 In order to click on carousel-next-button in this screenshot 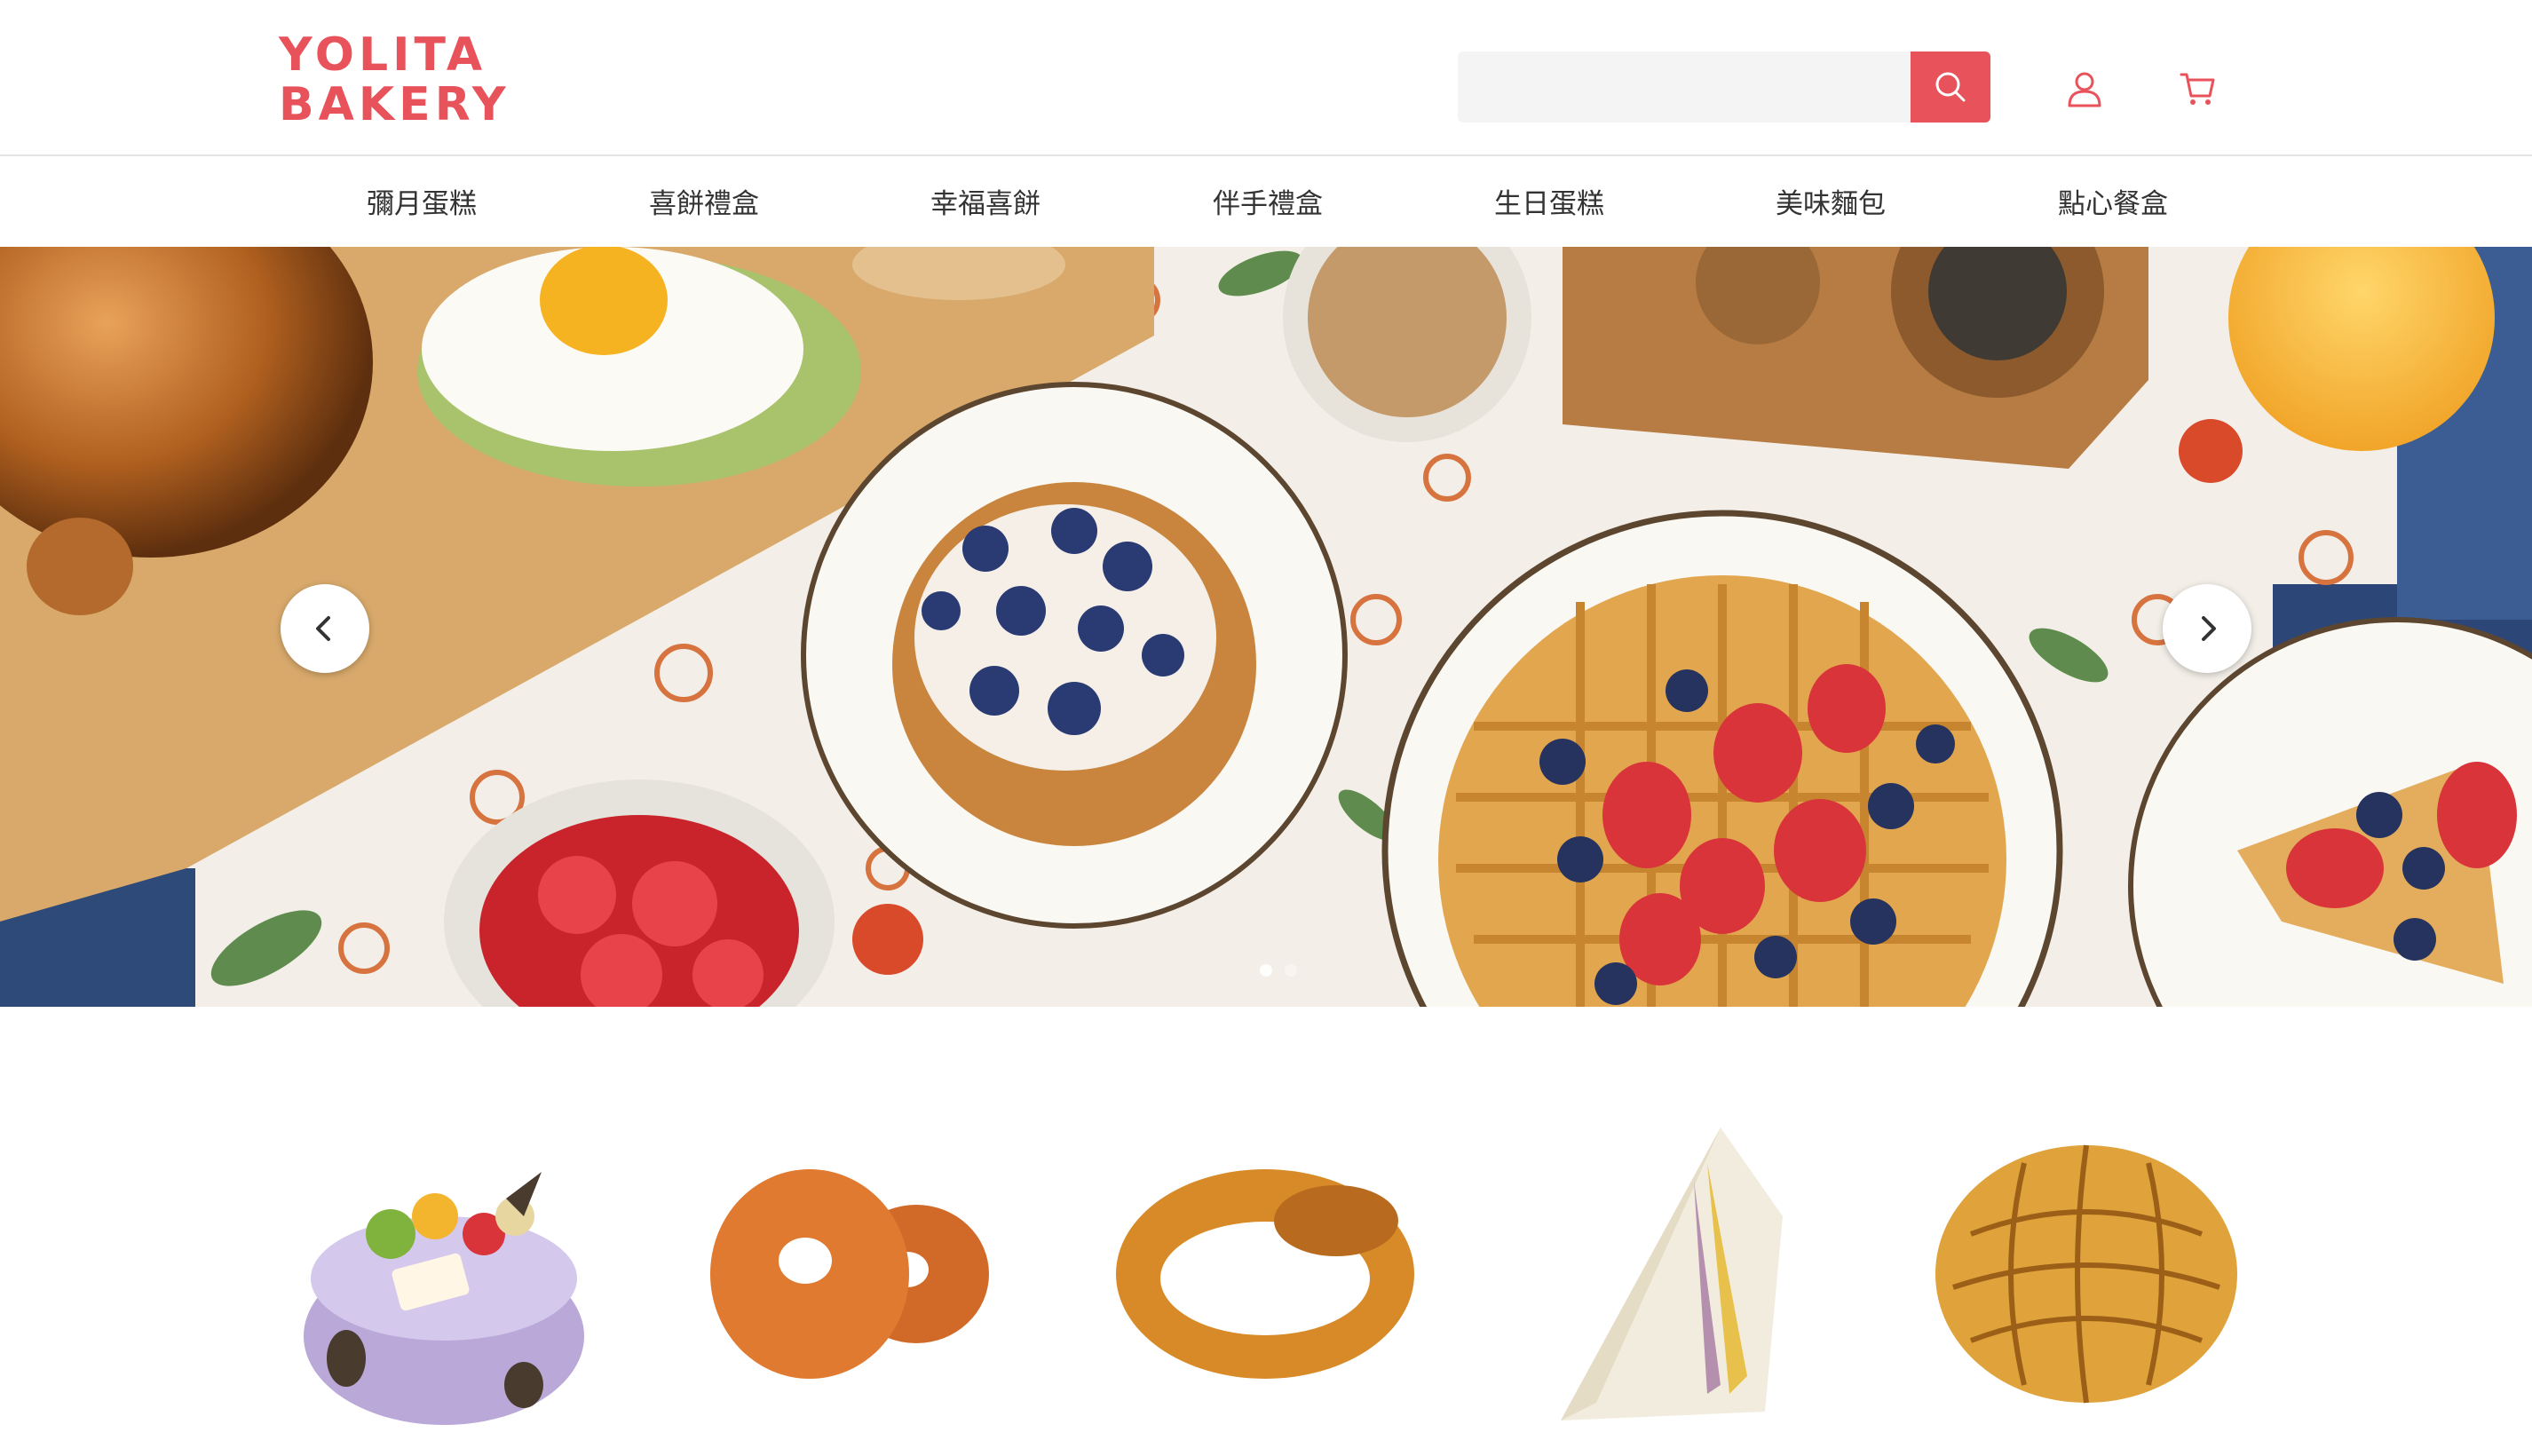, I will do `click(2207, 628)`.